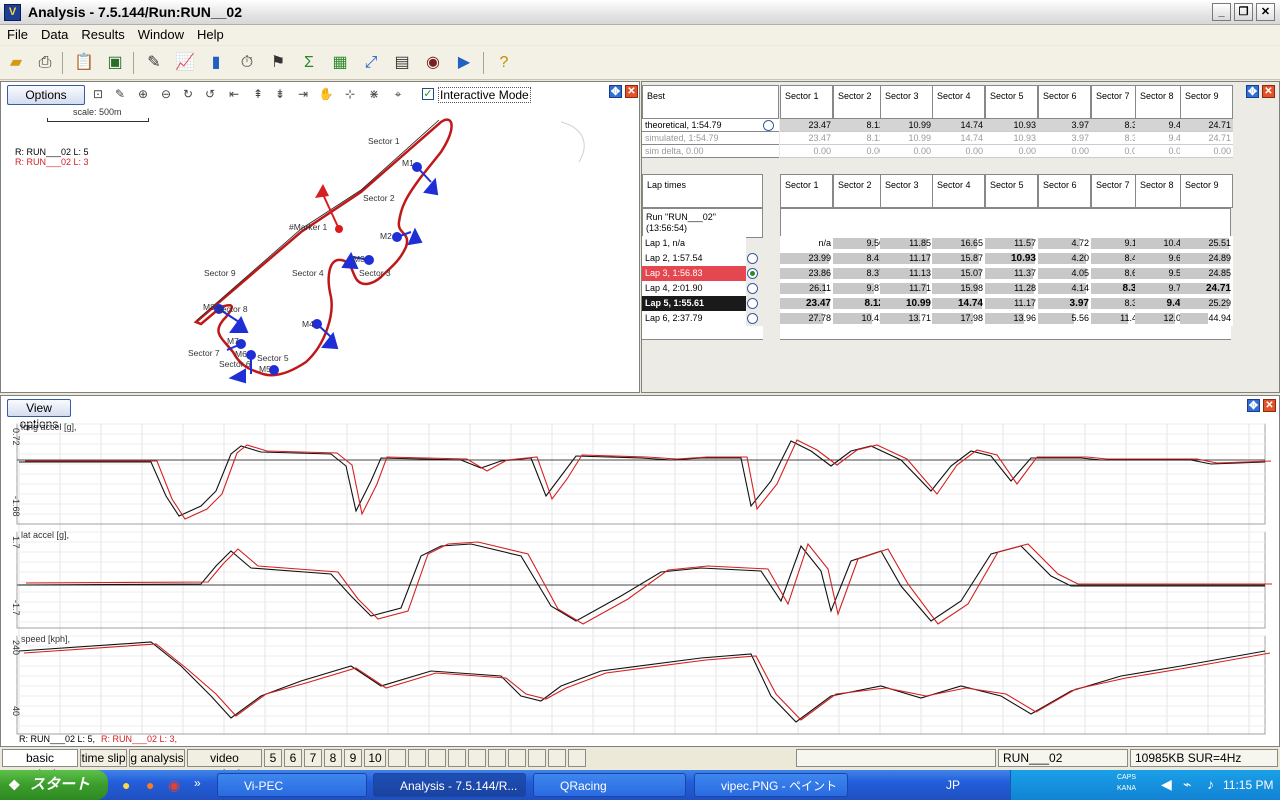 The image size is (1280, 800). Describe the element at coordinates (309, 63) in the screenshot. I see `sigma-icon: Σ` at that location.